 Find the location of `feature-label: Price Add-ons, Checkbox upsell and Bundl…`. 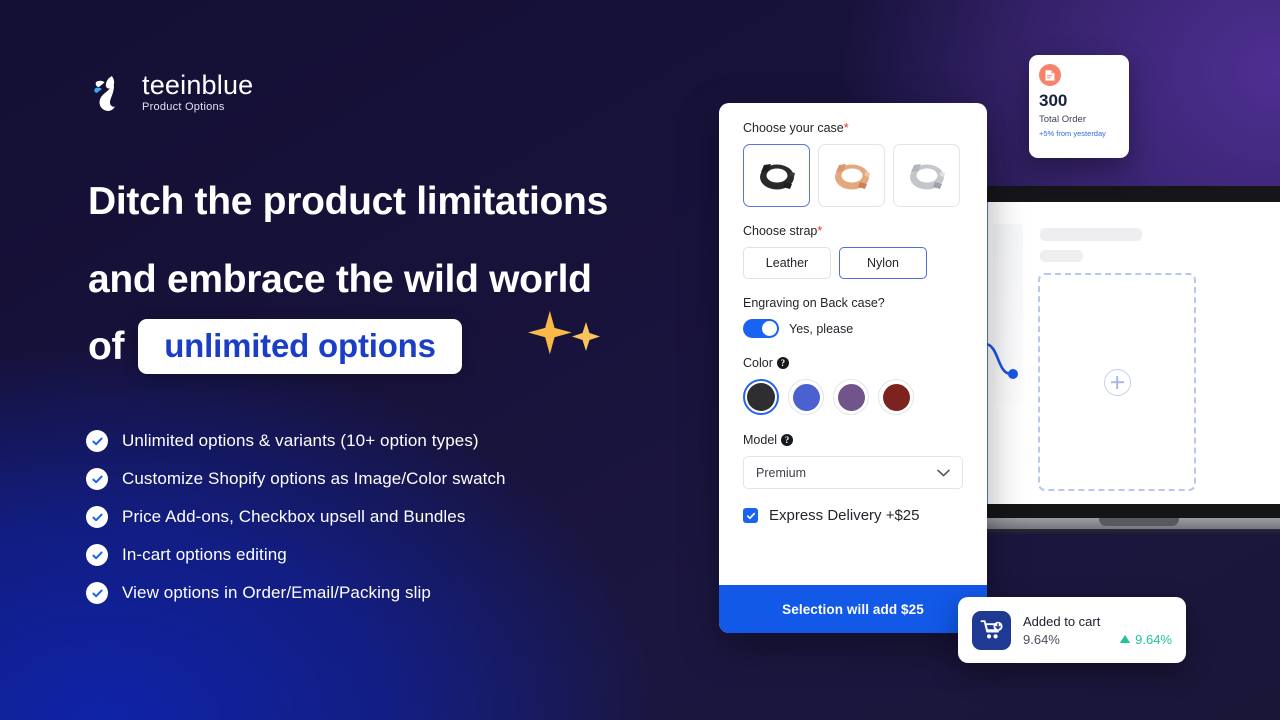

feature-label: Price Add-ons, Checkbox upsell and Bundl… is located at coordinates (294, 516).